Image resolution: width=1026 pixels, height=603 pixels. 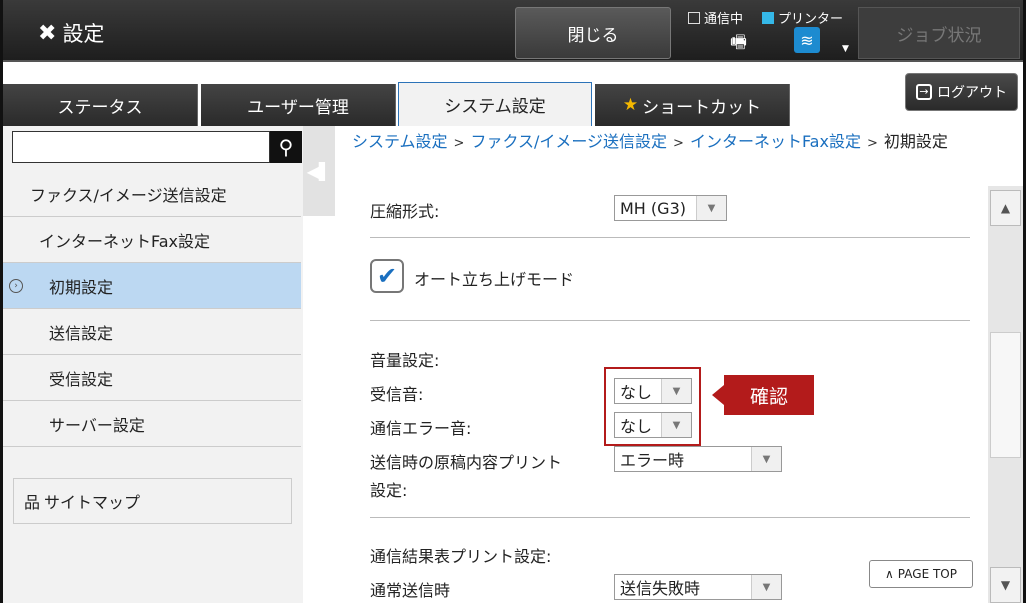 What do you see at coordinates (568, 141) in the screenshot?
I see `breadcrumb-link-fax-image-send: ファクス/イメージ送信設定` at bounding box center [568, 141].